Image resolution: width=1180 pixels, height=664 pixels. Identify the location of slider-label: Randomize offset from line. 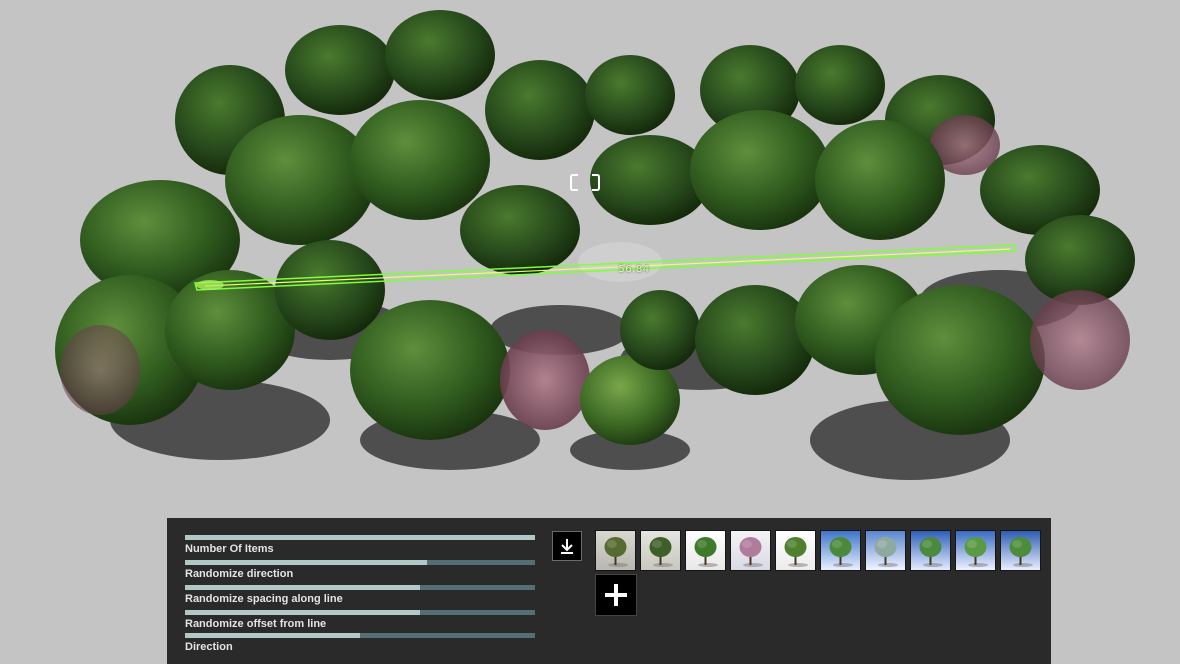
(256, 624).